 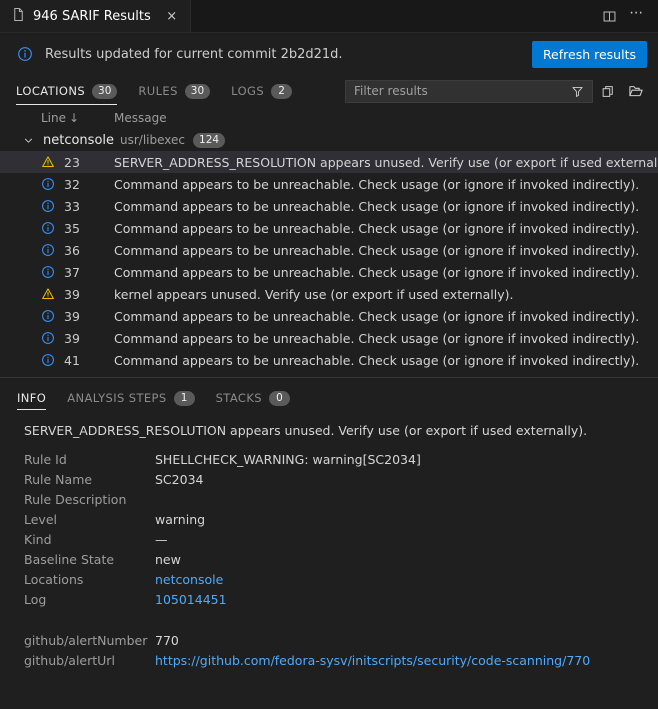 What do you see at coordinates (589, 54) in the screenshot?
I see `refresh-results-button: Refresh results` at bounding box center [589, 54].